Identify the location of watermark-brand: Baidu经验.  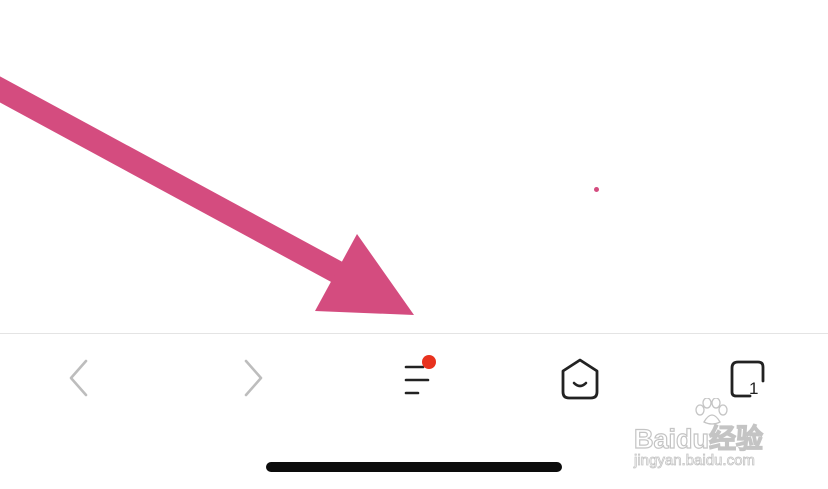
(698, 438).